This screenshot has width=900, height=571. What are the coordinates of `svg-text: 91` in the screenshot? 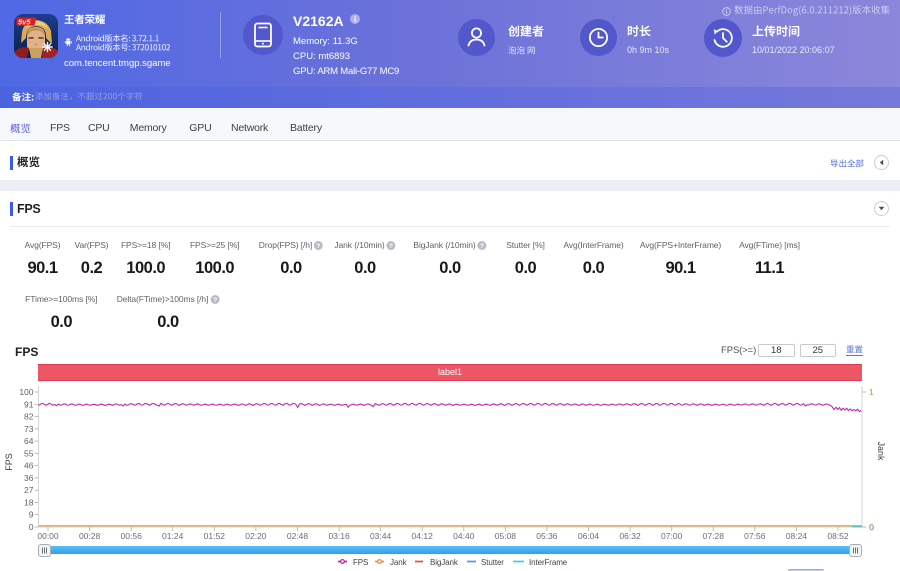 It's located at (29, 404).